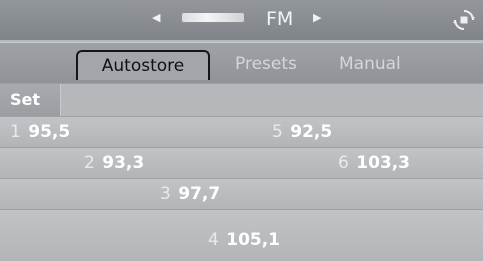 This screenshot has width=483, height=261. What do you see at coordinates (280, 19) in the screenshot?
I see `band-label: FM` at bounding box center [280, 19].